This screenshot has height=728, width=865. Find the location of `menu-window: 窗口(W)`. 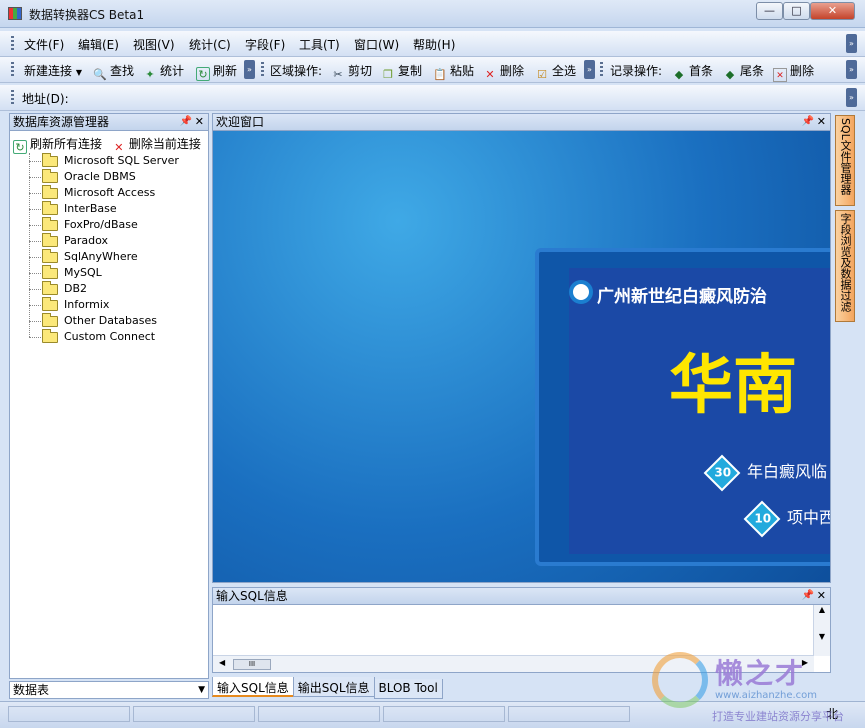

menu-window: 窗口(W) is located at coordinates (376, 44).